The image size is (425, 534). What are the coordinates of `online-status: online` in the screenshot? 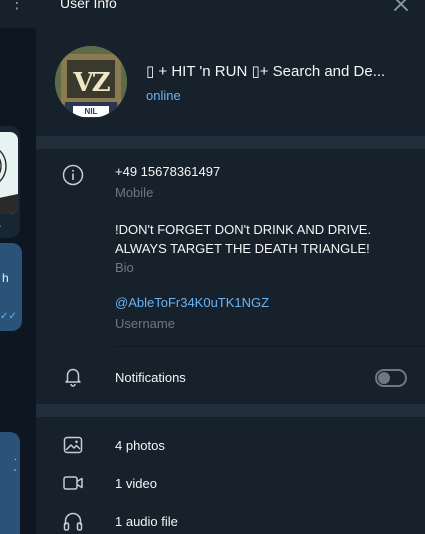 It's located at (163, 95).